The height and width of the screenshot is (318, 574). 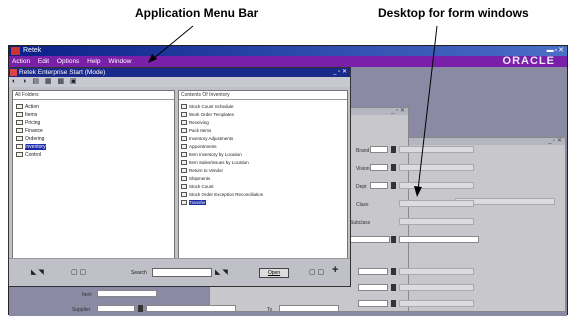 What do you see at coordinates (173, 42) in the screenshot?
I see `arrow-to-menu-bar` at bounding box center [173, 42].